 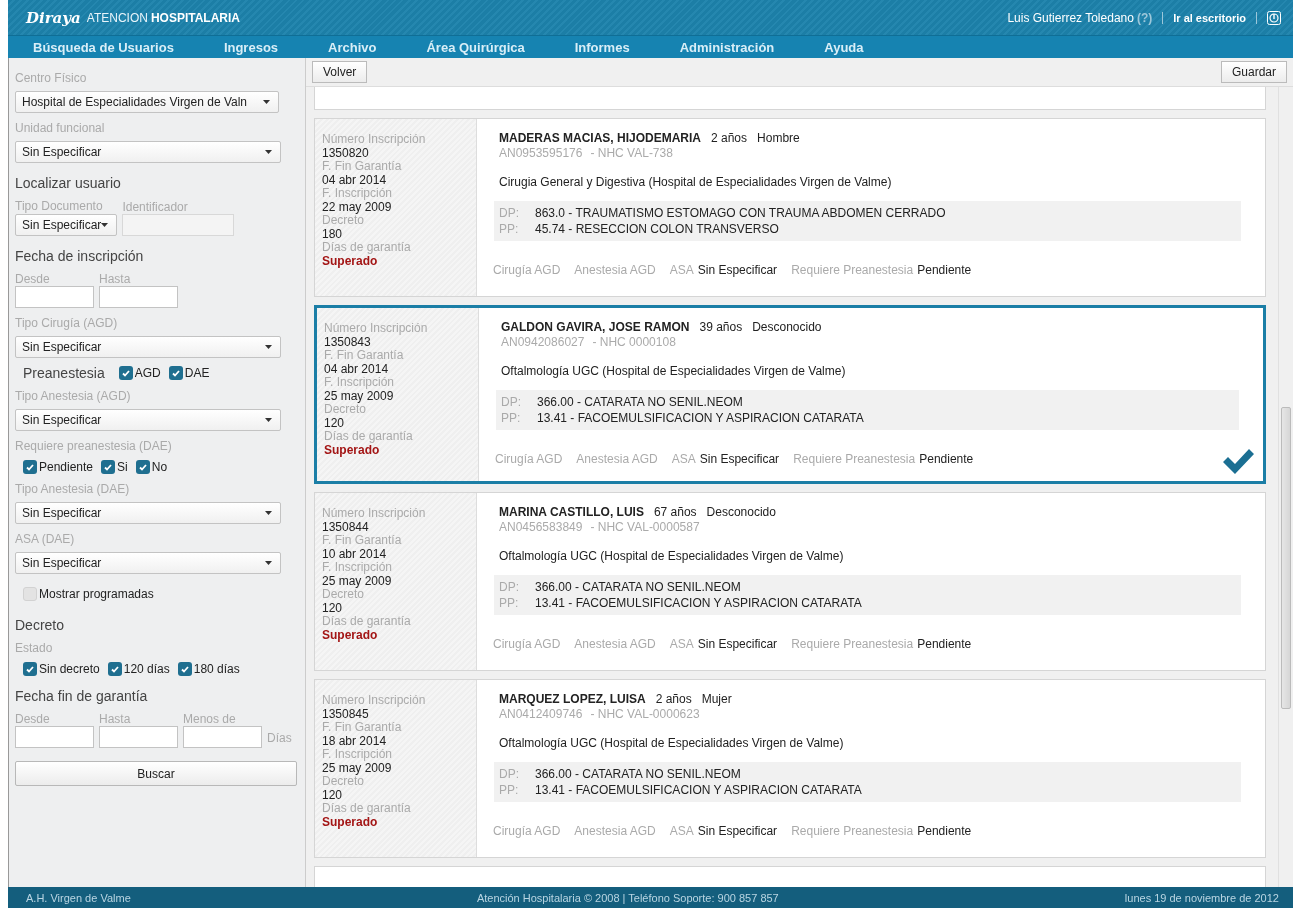 What do you see at coordinates (634, 342) in the screenshot?
I see `record-number: - NHC 0000108` at bounding box center [634, 342].